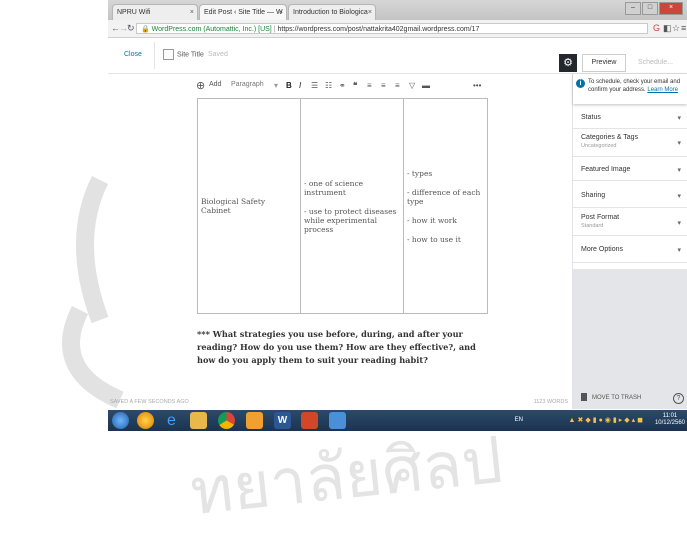  I want to click on move-to-trash-button: MOVE TO TRASH ?, so click(630, 398).